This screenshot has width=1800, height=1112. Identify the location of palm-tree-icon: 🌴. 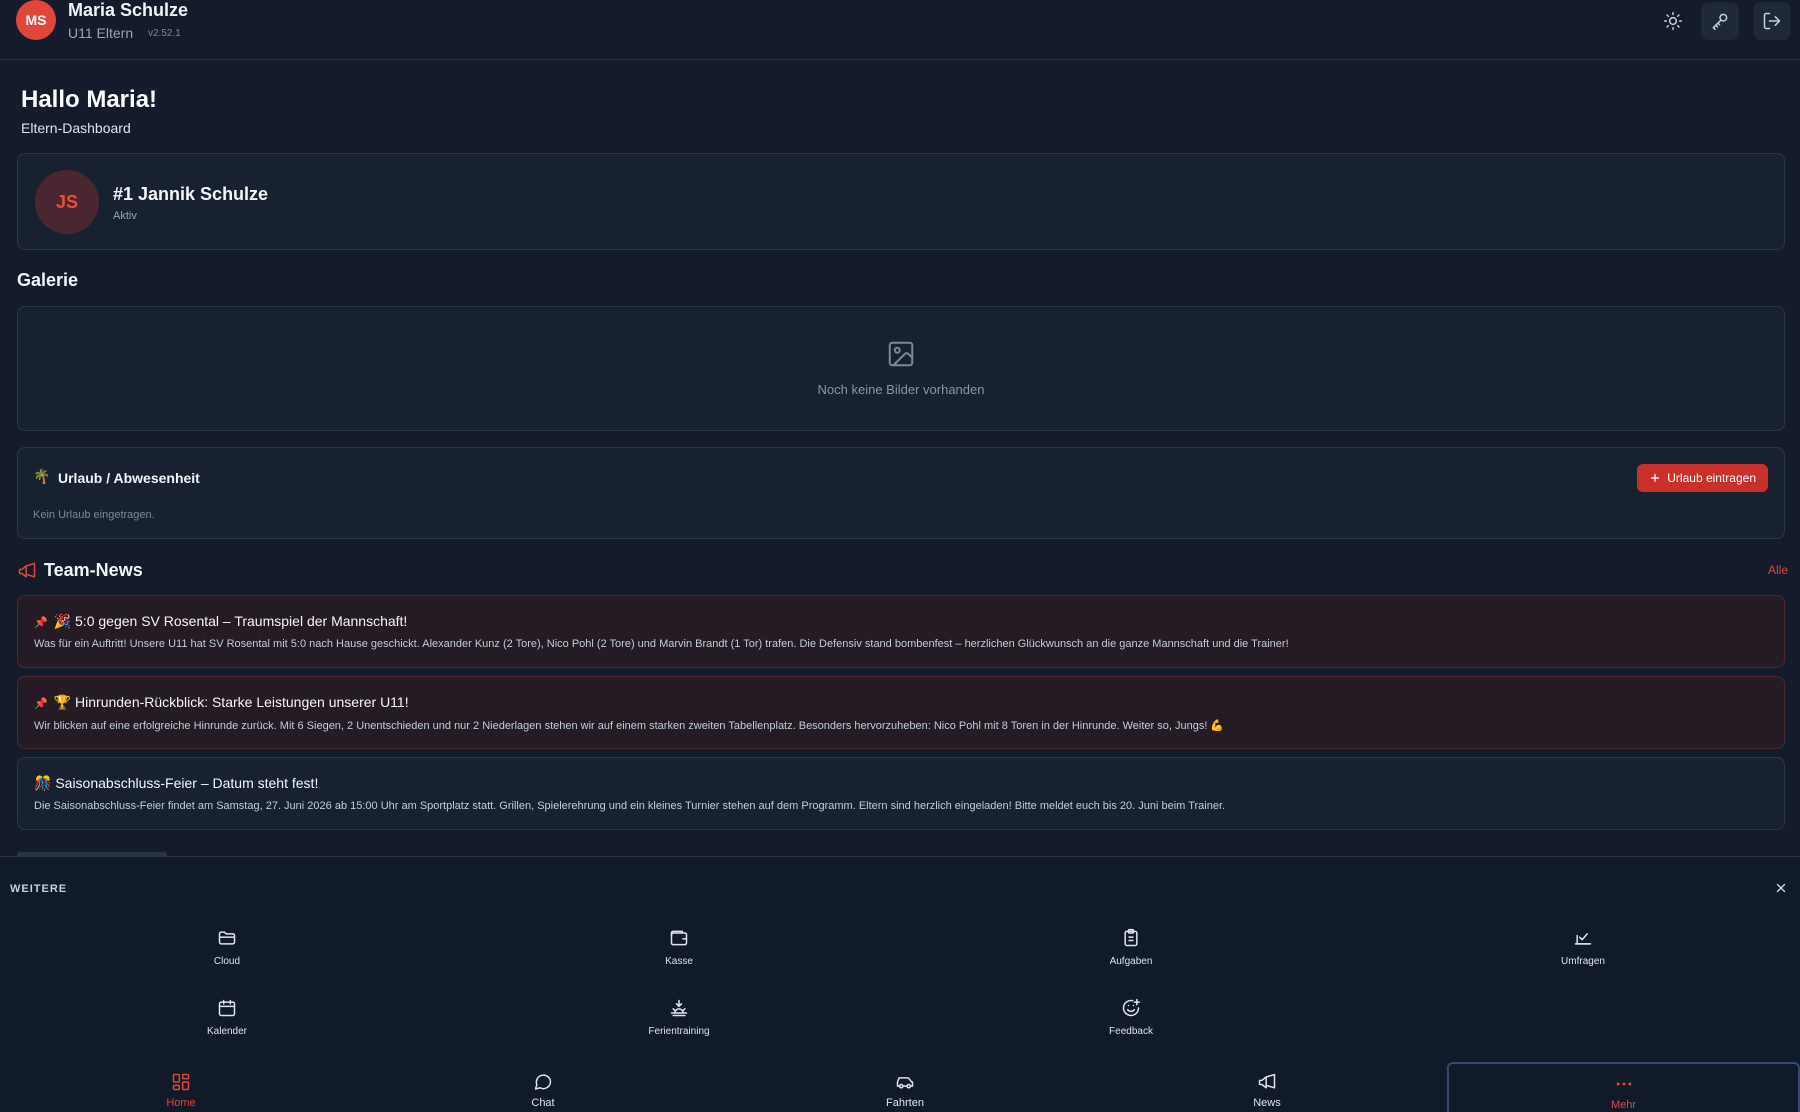
(42, 476).